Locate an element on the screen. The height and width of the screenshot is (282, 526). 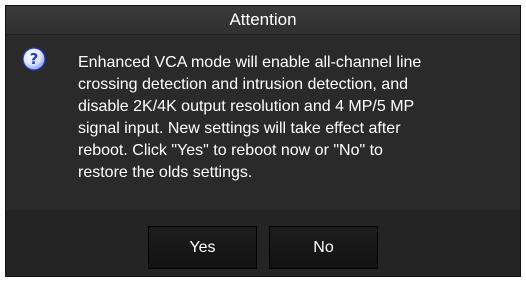
question-icon: ? is located at coordinates (34, 59).